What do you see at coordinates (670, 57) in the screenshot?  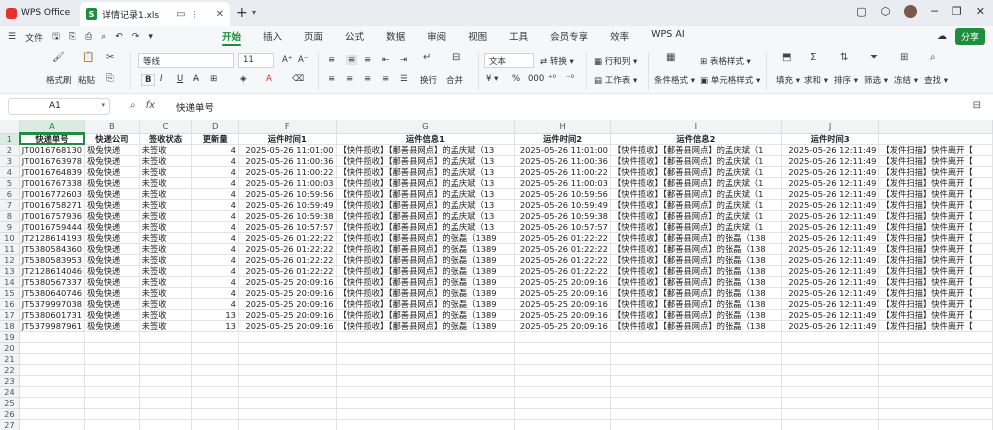 I see `cond-format-icon: ▦` at bounding box center [670, 57].